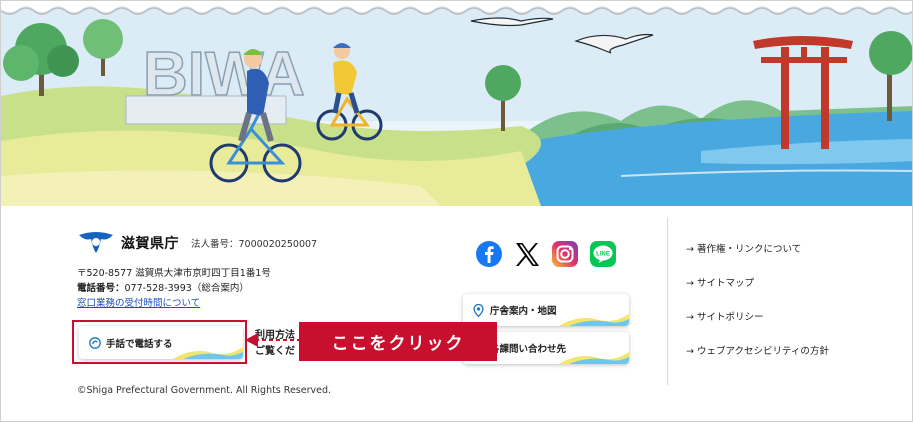  Describe the element at coordinates (565, 254) in the screenshot. I see `instagram-icon` at that location.